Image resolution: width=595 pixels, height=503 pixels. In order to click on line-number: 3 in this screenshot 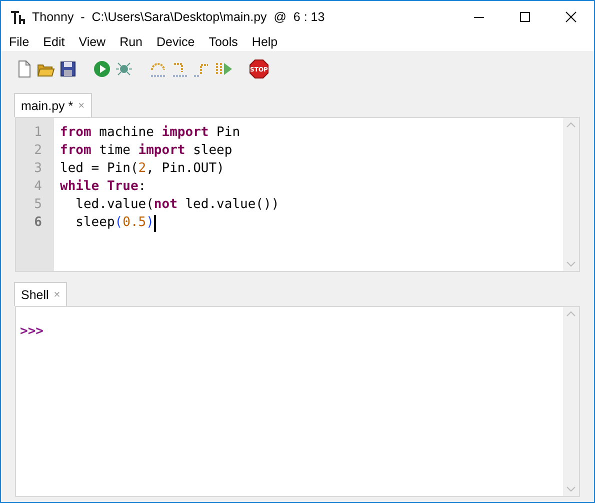, I will do `click(37, 169)`.